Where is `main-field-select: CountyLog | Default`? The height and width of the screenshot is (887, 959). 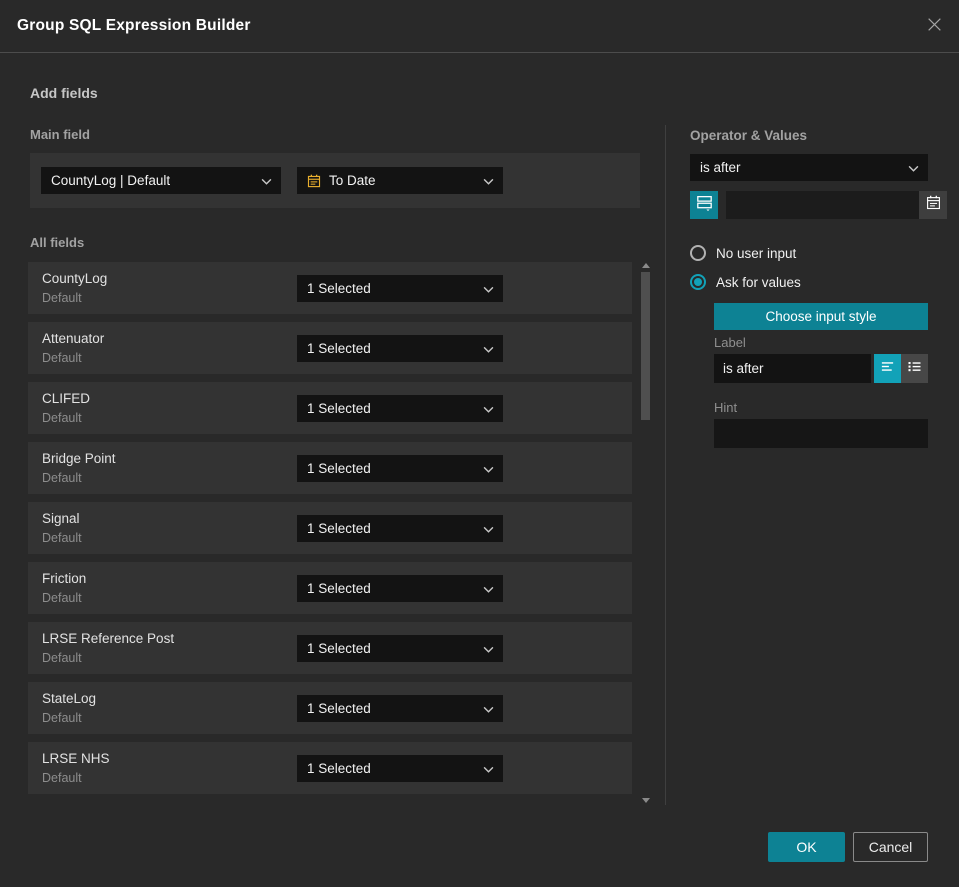
main-field-select: CountyLog | Default is located at coordinates (161, 180).